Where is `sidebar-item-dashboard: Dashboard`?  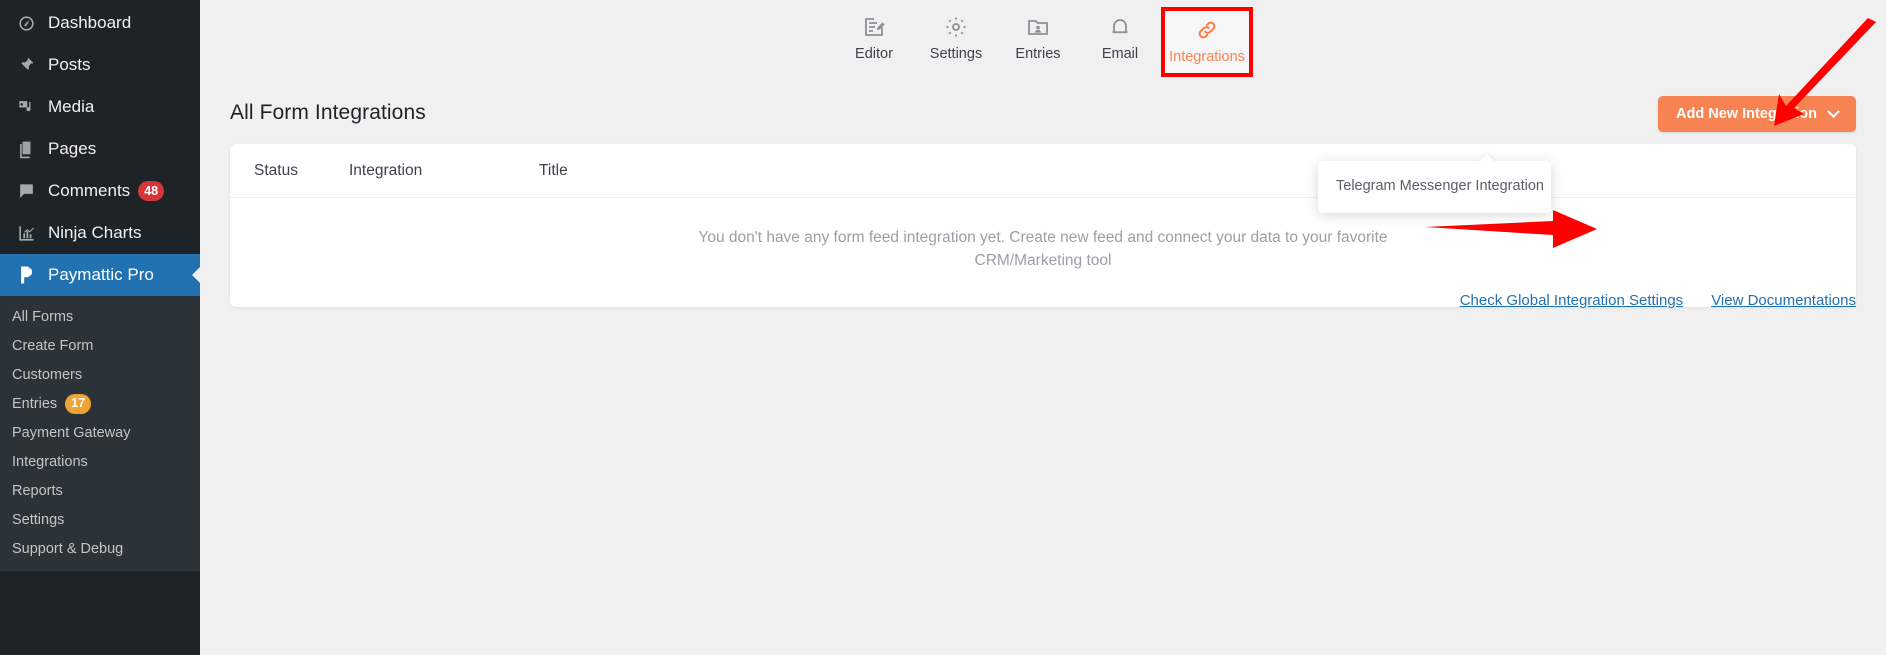 sidebar-item-dashboard: Dashboard is located at coordinates (100, 23).